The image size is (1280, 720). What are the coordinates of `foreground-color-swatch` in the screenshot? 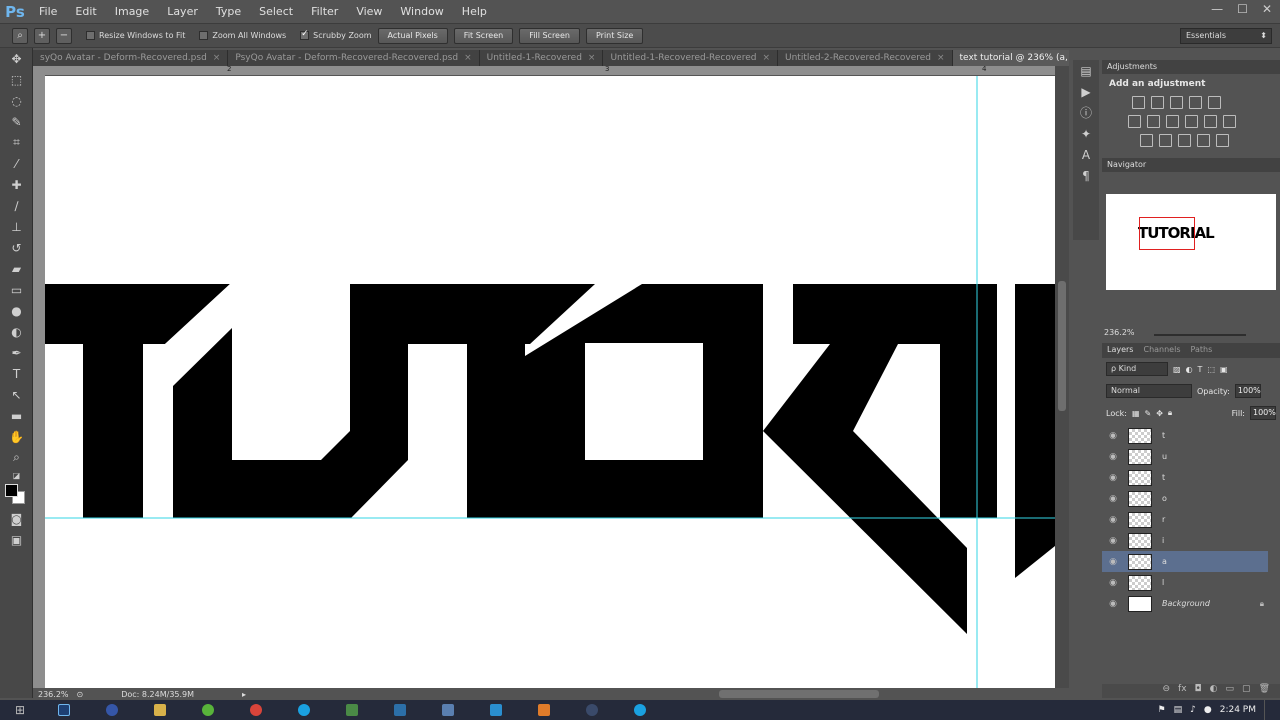 It's located at (11, 490).